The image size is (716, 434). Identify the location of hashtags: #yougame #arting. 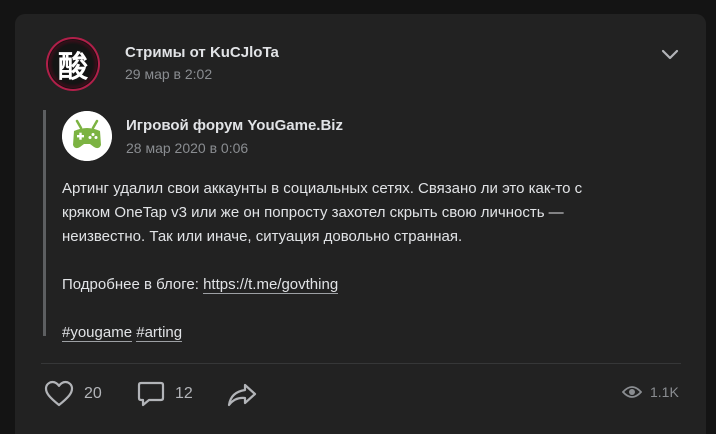
(342, 333).